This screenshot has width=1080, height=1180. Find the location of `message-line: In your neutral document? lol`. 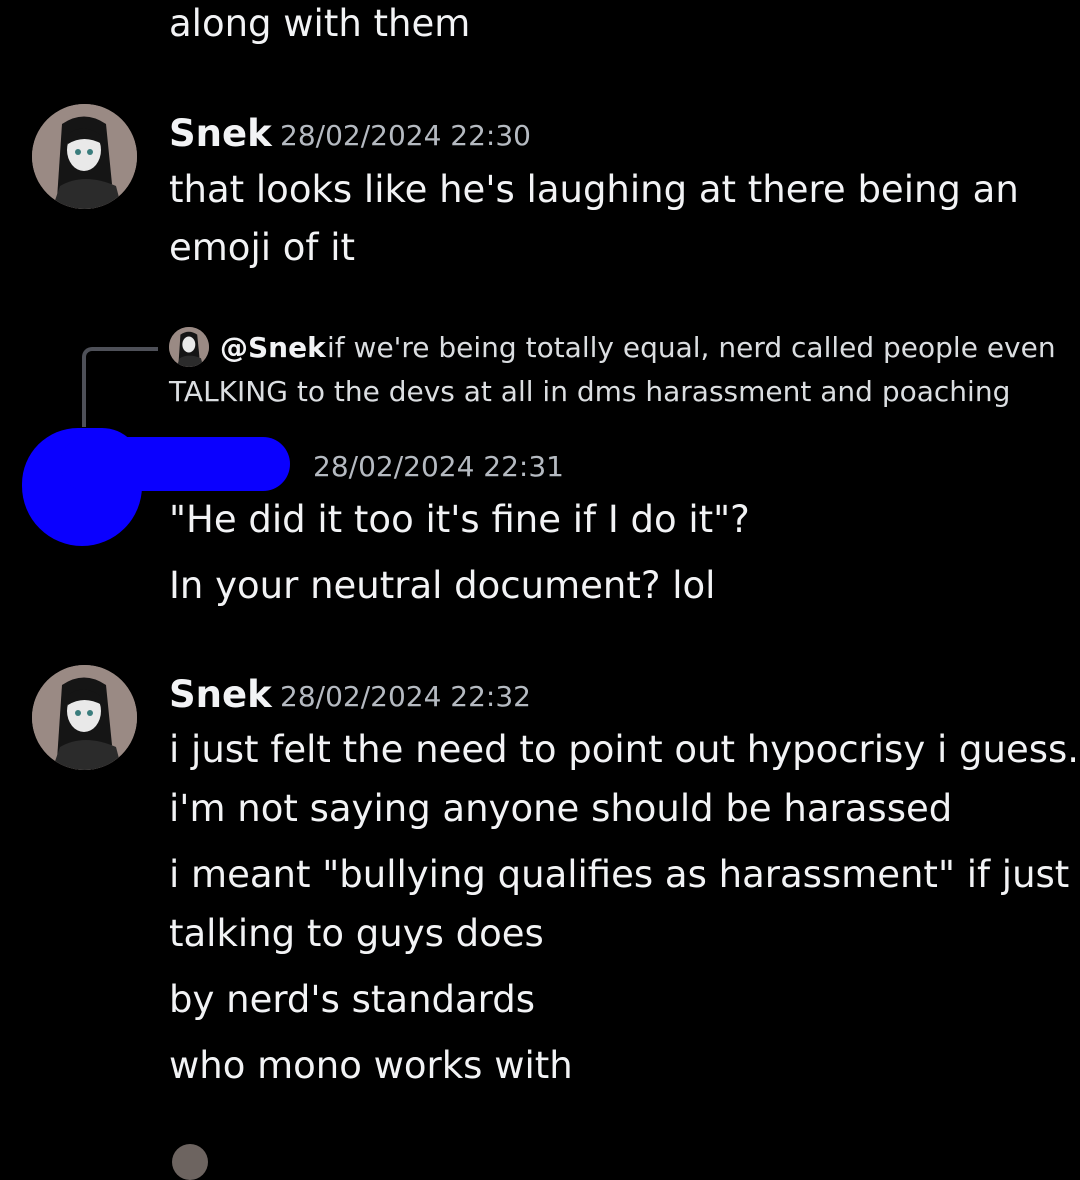

message-line: In your neutral document? lol is located at coordinates (442, 585).